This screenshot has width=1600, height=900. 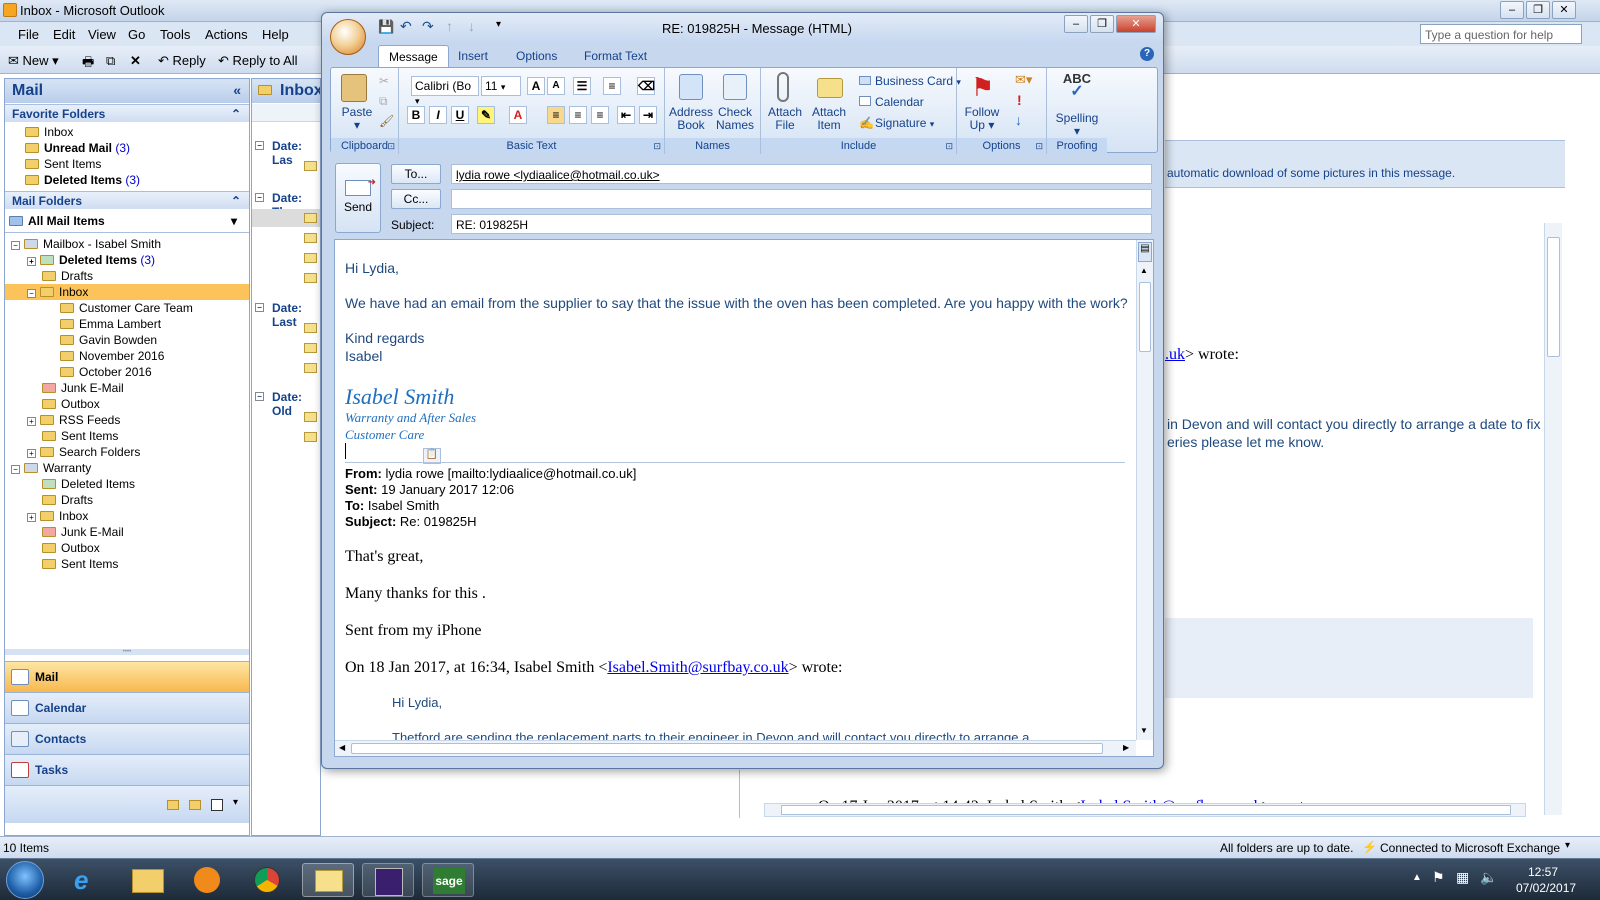 I want to click on tree-sub-folder: Emma Lambert, so click(x=110, y=324).